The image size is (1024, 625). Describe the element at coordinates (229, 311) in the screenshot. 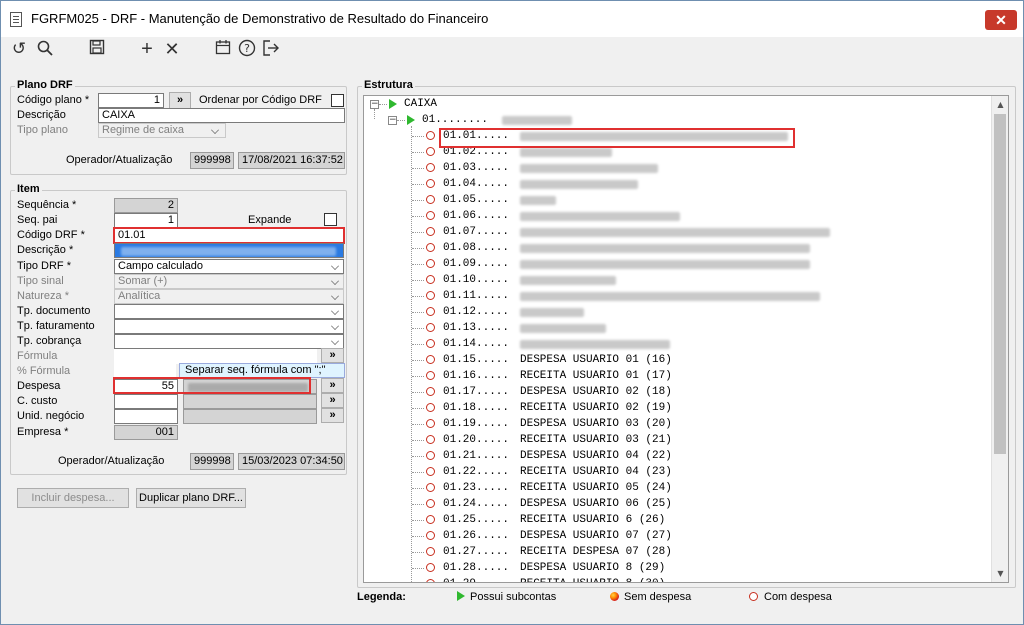

I see `tp-documento-select` at that location.